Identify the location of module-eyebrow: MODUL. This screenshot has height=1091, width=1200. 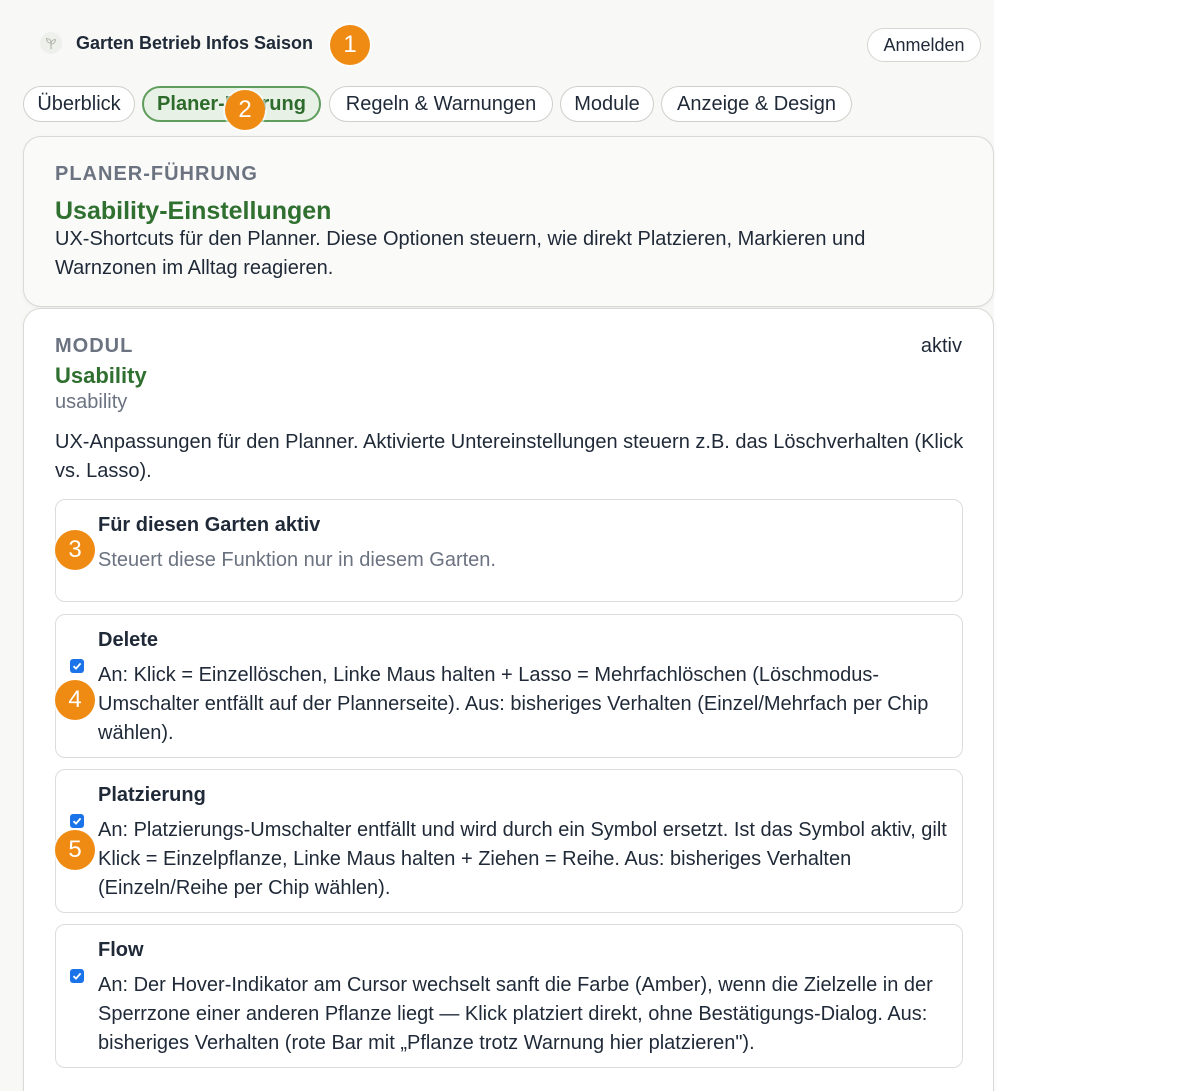
(94, 346).